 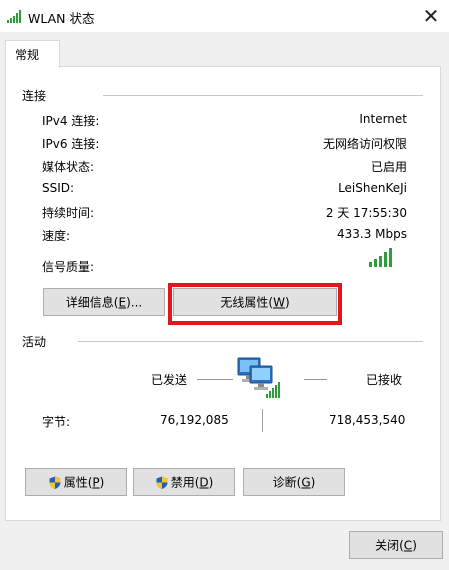 I want to click on ipv6-label: IPv6 连接:, so click(x=71, y=144).